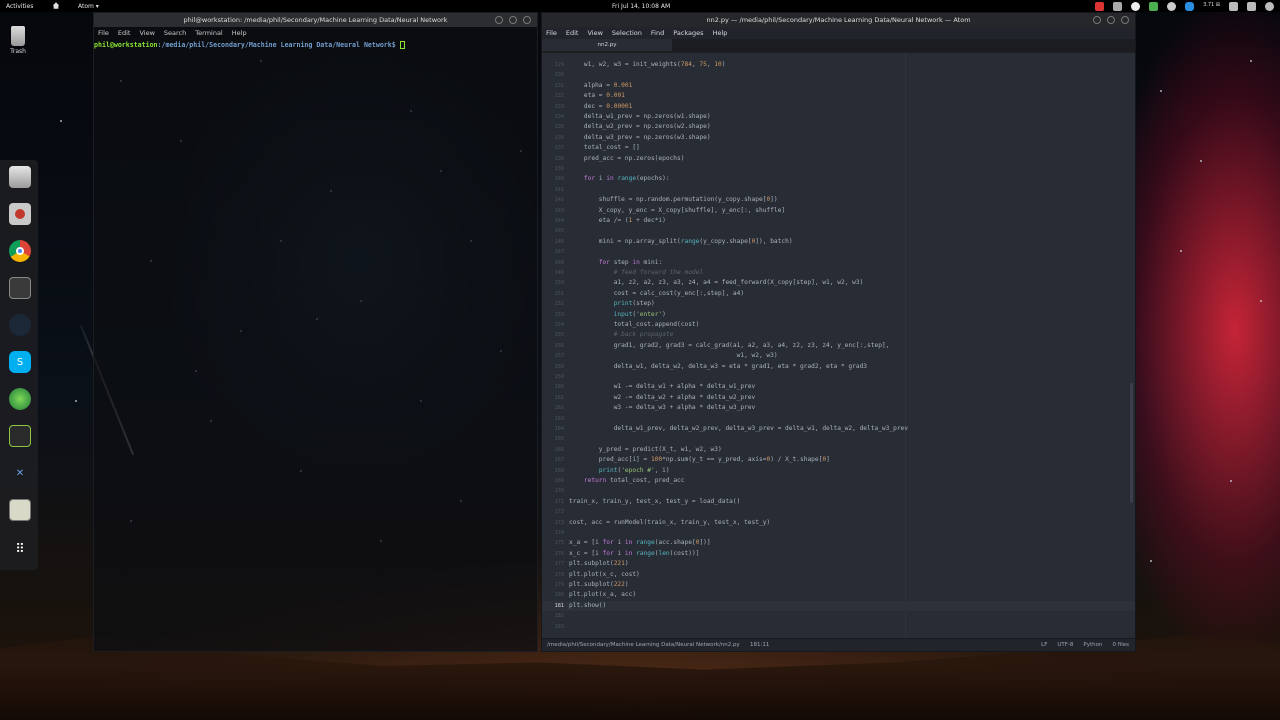 The width and height of the screenshot is (1280, 720). I want to click on code-line: dec = 0.00001, so click(600, 106).